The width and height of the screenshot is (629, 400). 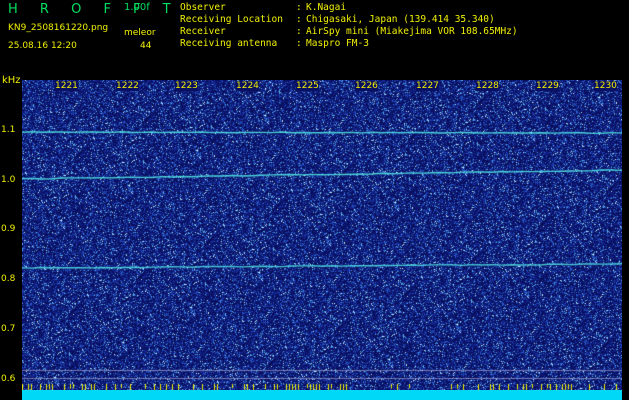 I want to click on x-tick-label: 1230, so click(x=605, y=86).